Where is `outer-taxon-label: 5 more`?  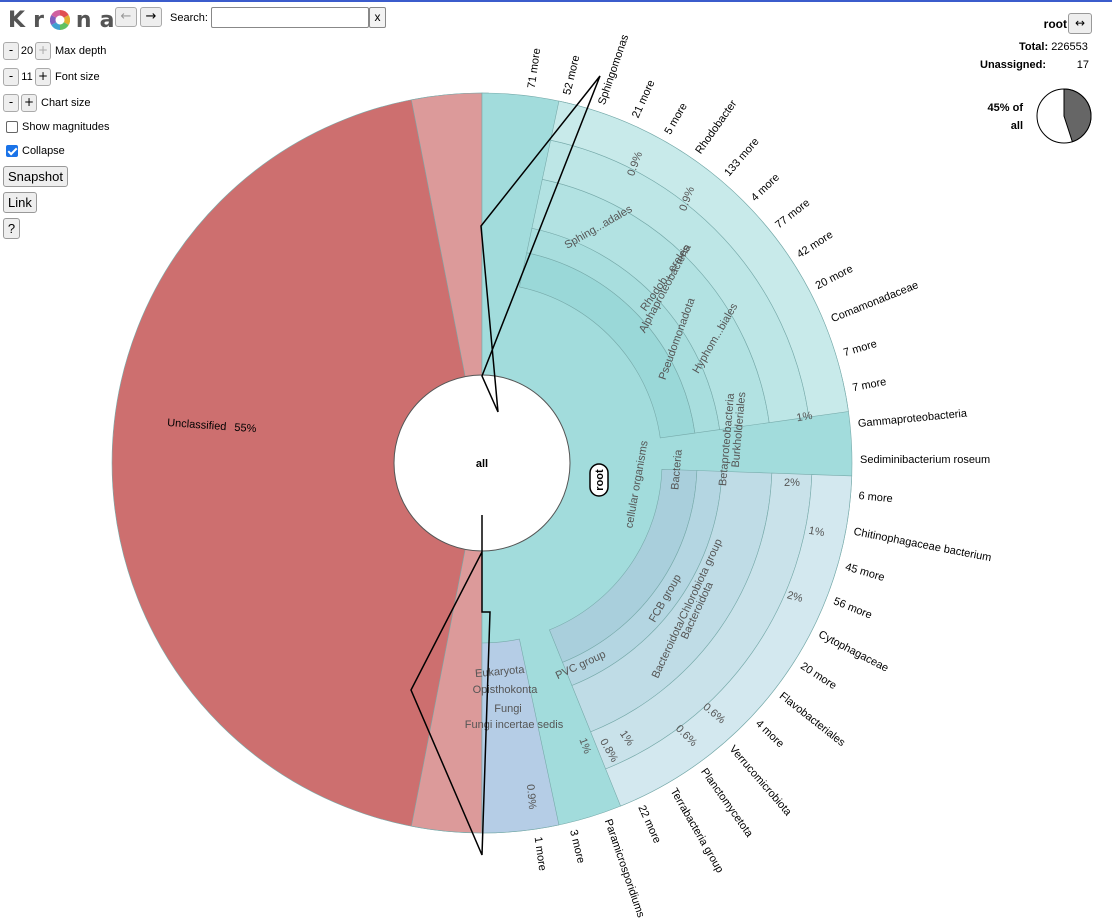
outer-taxon-label: 5 more is located at coordinates (675, 119).